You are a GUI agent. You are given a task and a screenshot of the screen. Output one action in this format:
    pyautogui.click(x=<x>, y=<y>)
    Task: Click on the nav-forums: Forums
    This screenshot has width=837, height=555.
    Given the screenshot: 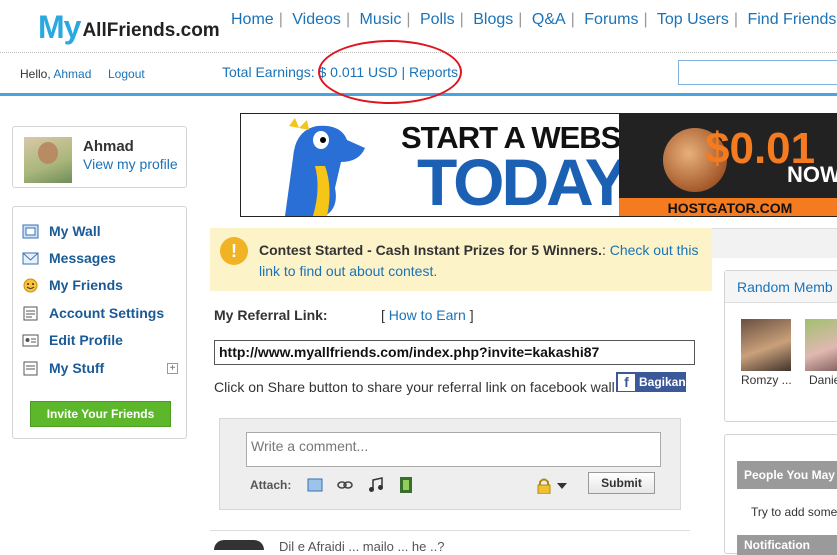 What is the action you would take?
    pyautogui.click(x=611, y=19)
    